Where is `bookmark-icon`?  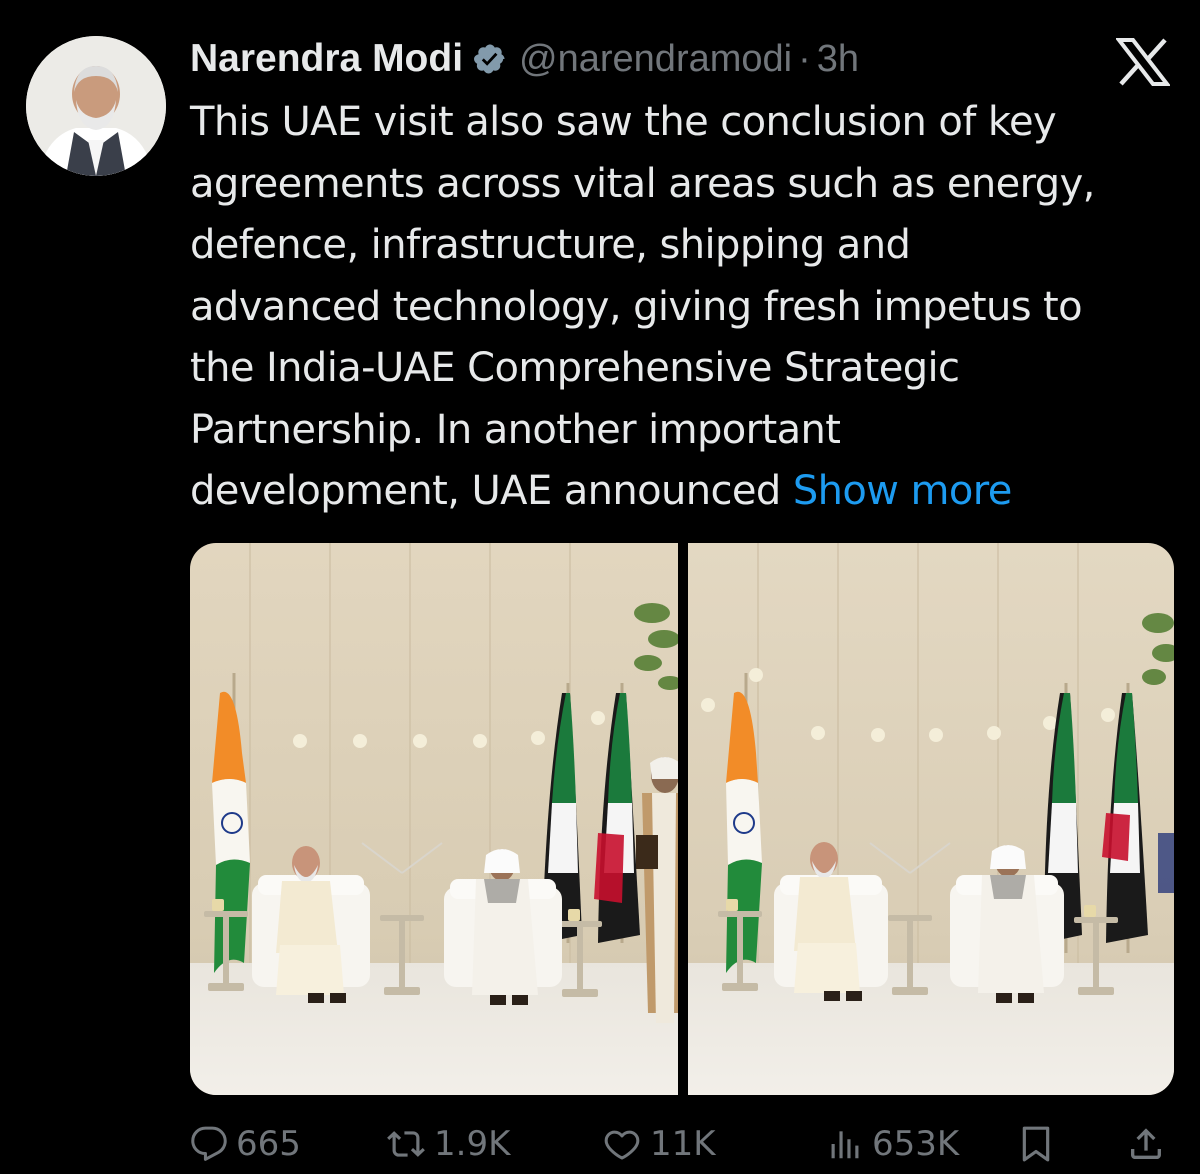 bookmark-icon is located at coordinates (1036, 1144).